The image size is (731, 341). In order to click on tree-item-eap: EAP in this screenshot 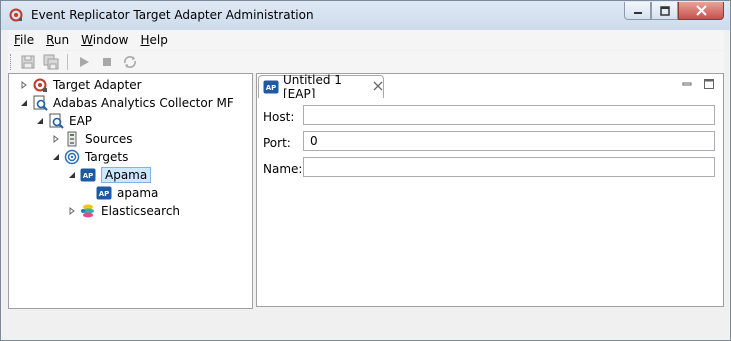, I will do `click(63, 121)`.